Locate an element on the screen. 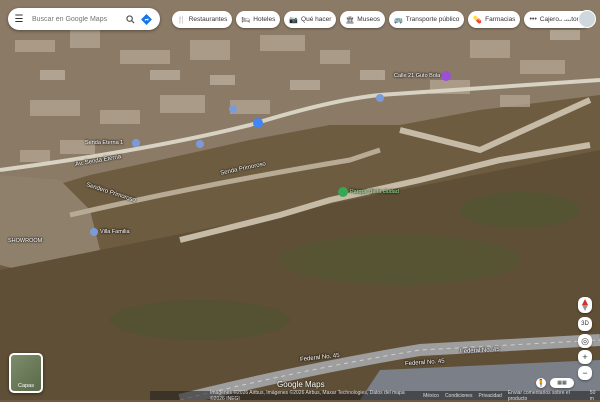 This screenshot has height=402, width=600. place-label-senda-eterna: Senda Eterna 1 is located at coordinates (104, 143).